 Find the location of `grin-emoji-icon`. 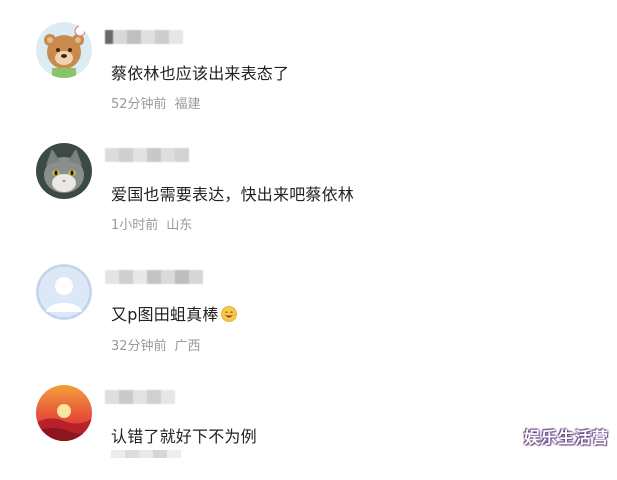

grin-emoji-icon is located at coordinates (228, 314).